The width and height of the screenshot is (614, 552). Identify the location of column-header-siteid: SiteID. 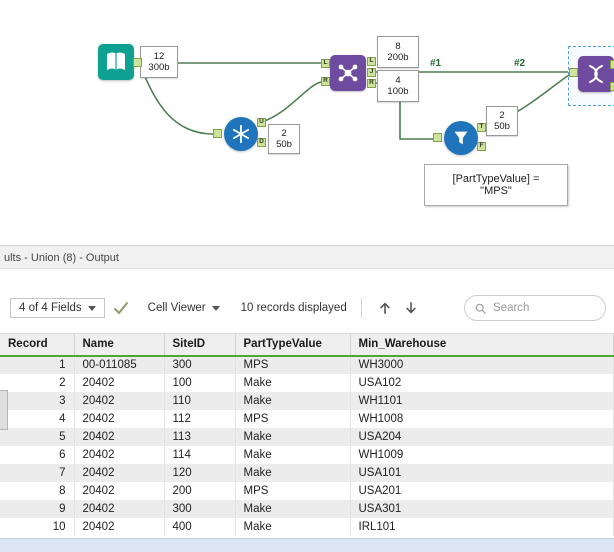
(200, 345).